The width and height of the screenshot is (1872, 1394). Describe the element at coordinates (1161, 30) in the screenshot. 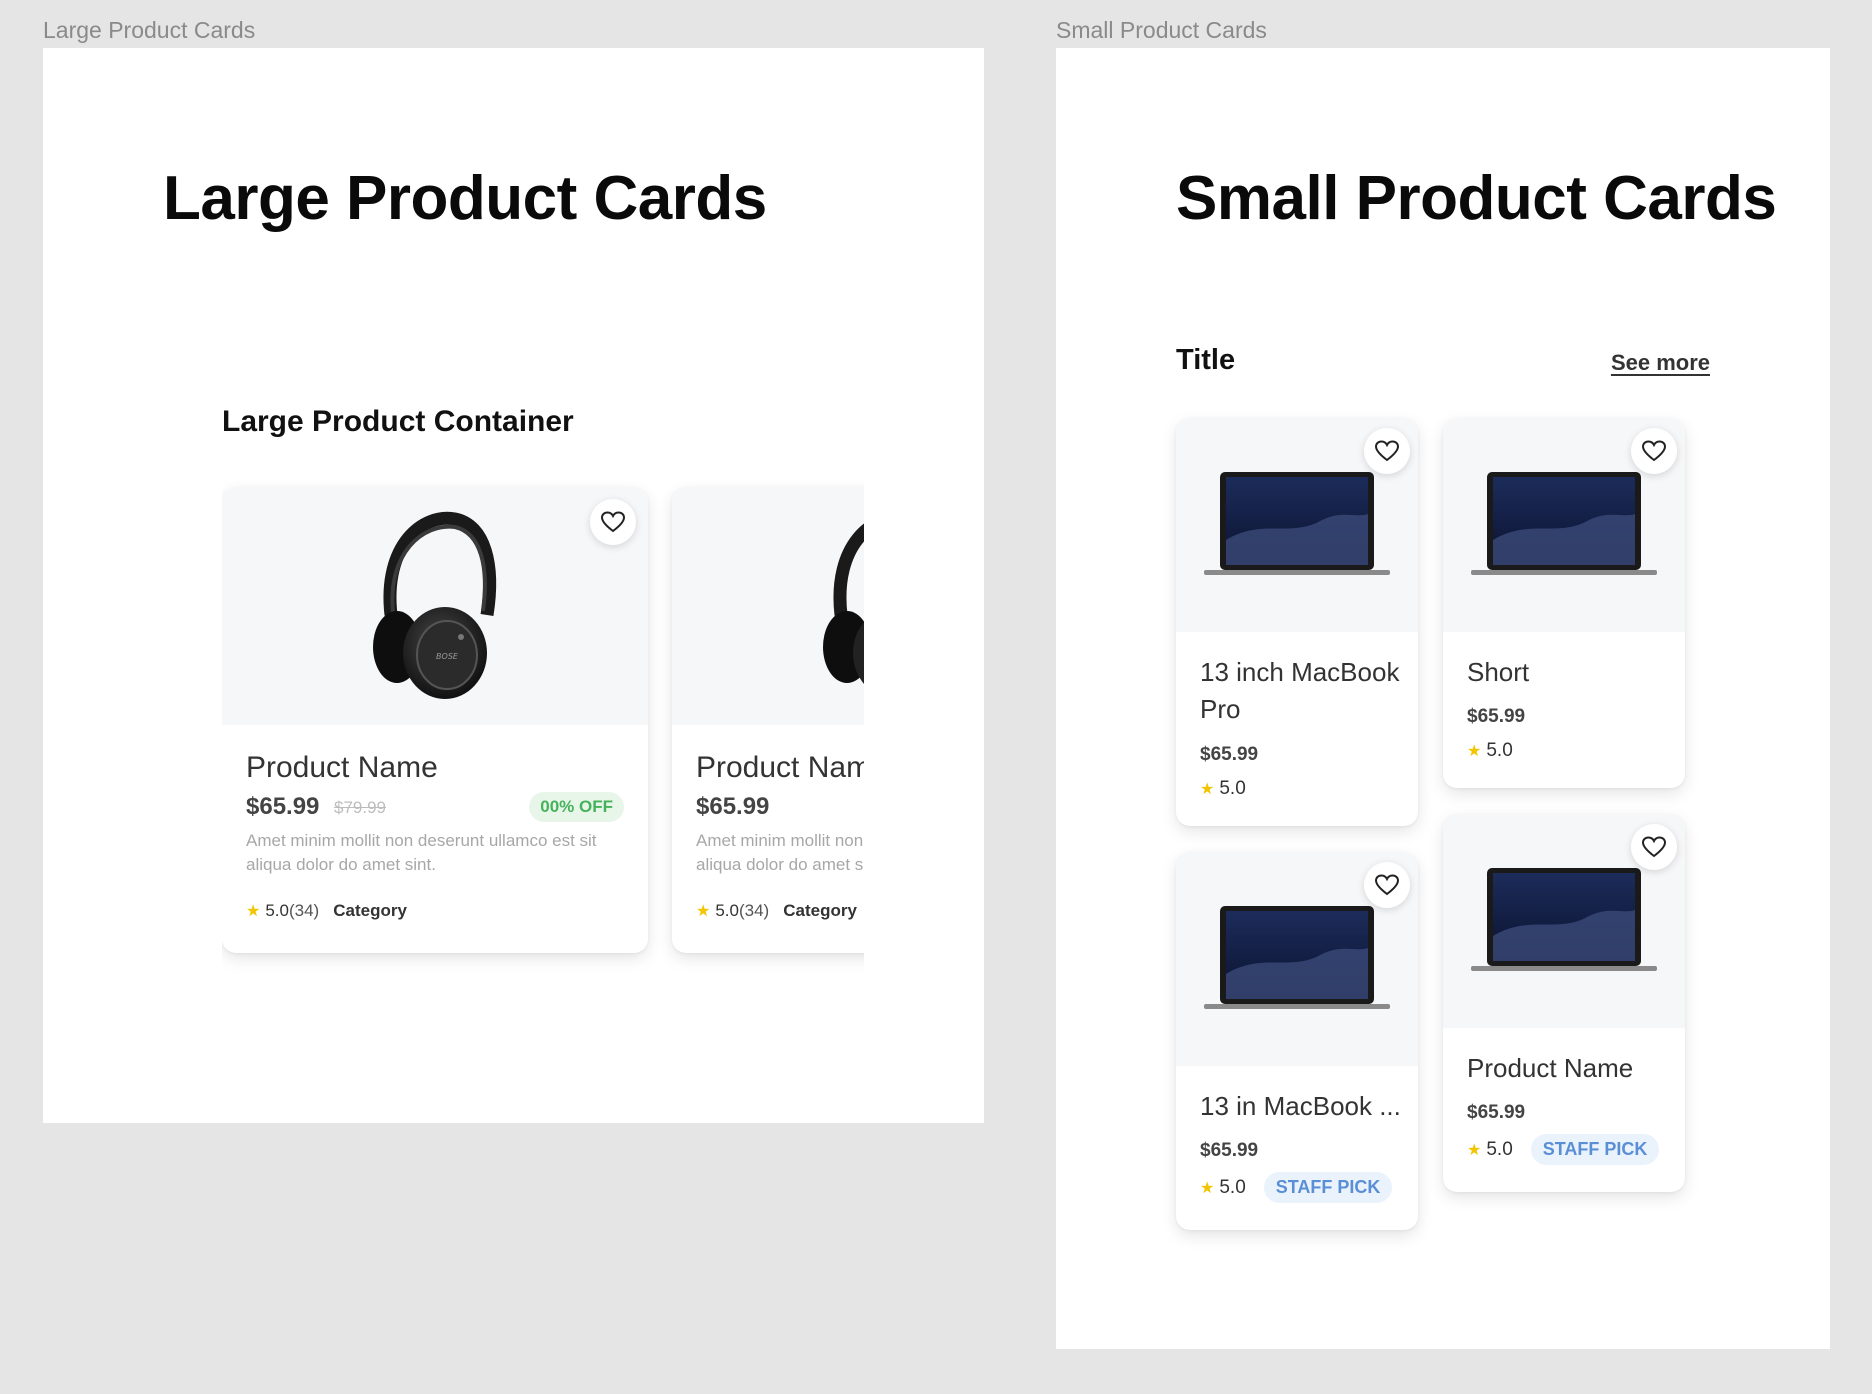

I see `frame-label-small: Small Product Cards` at that location.